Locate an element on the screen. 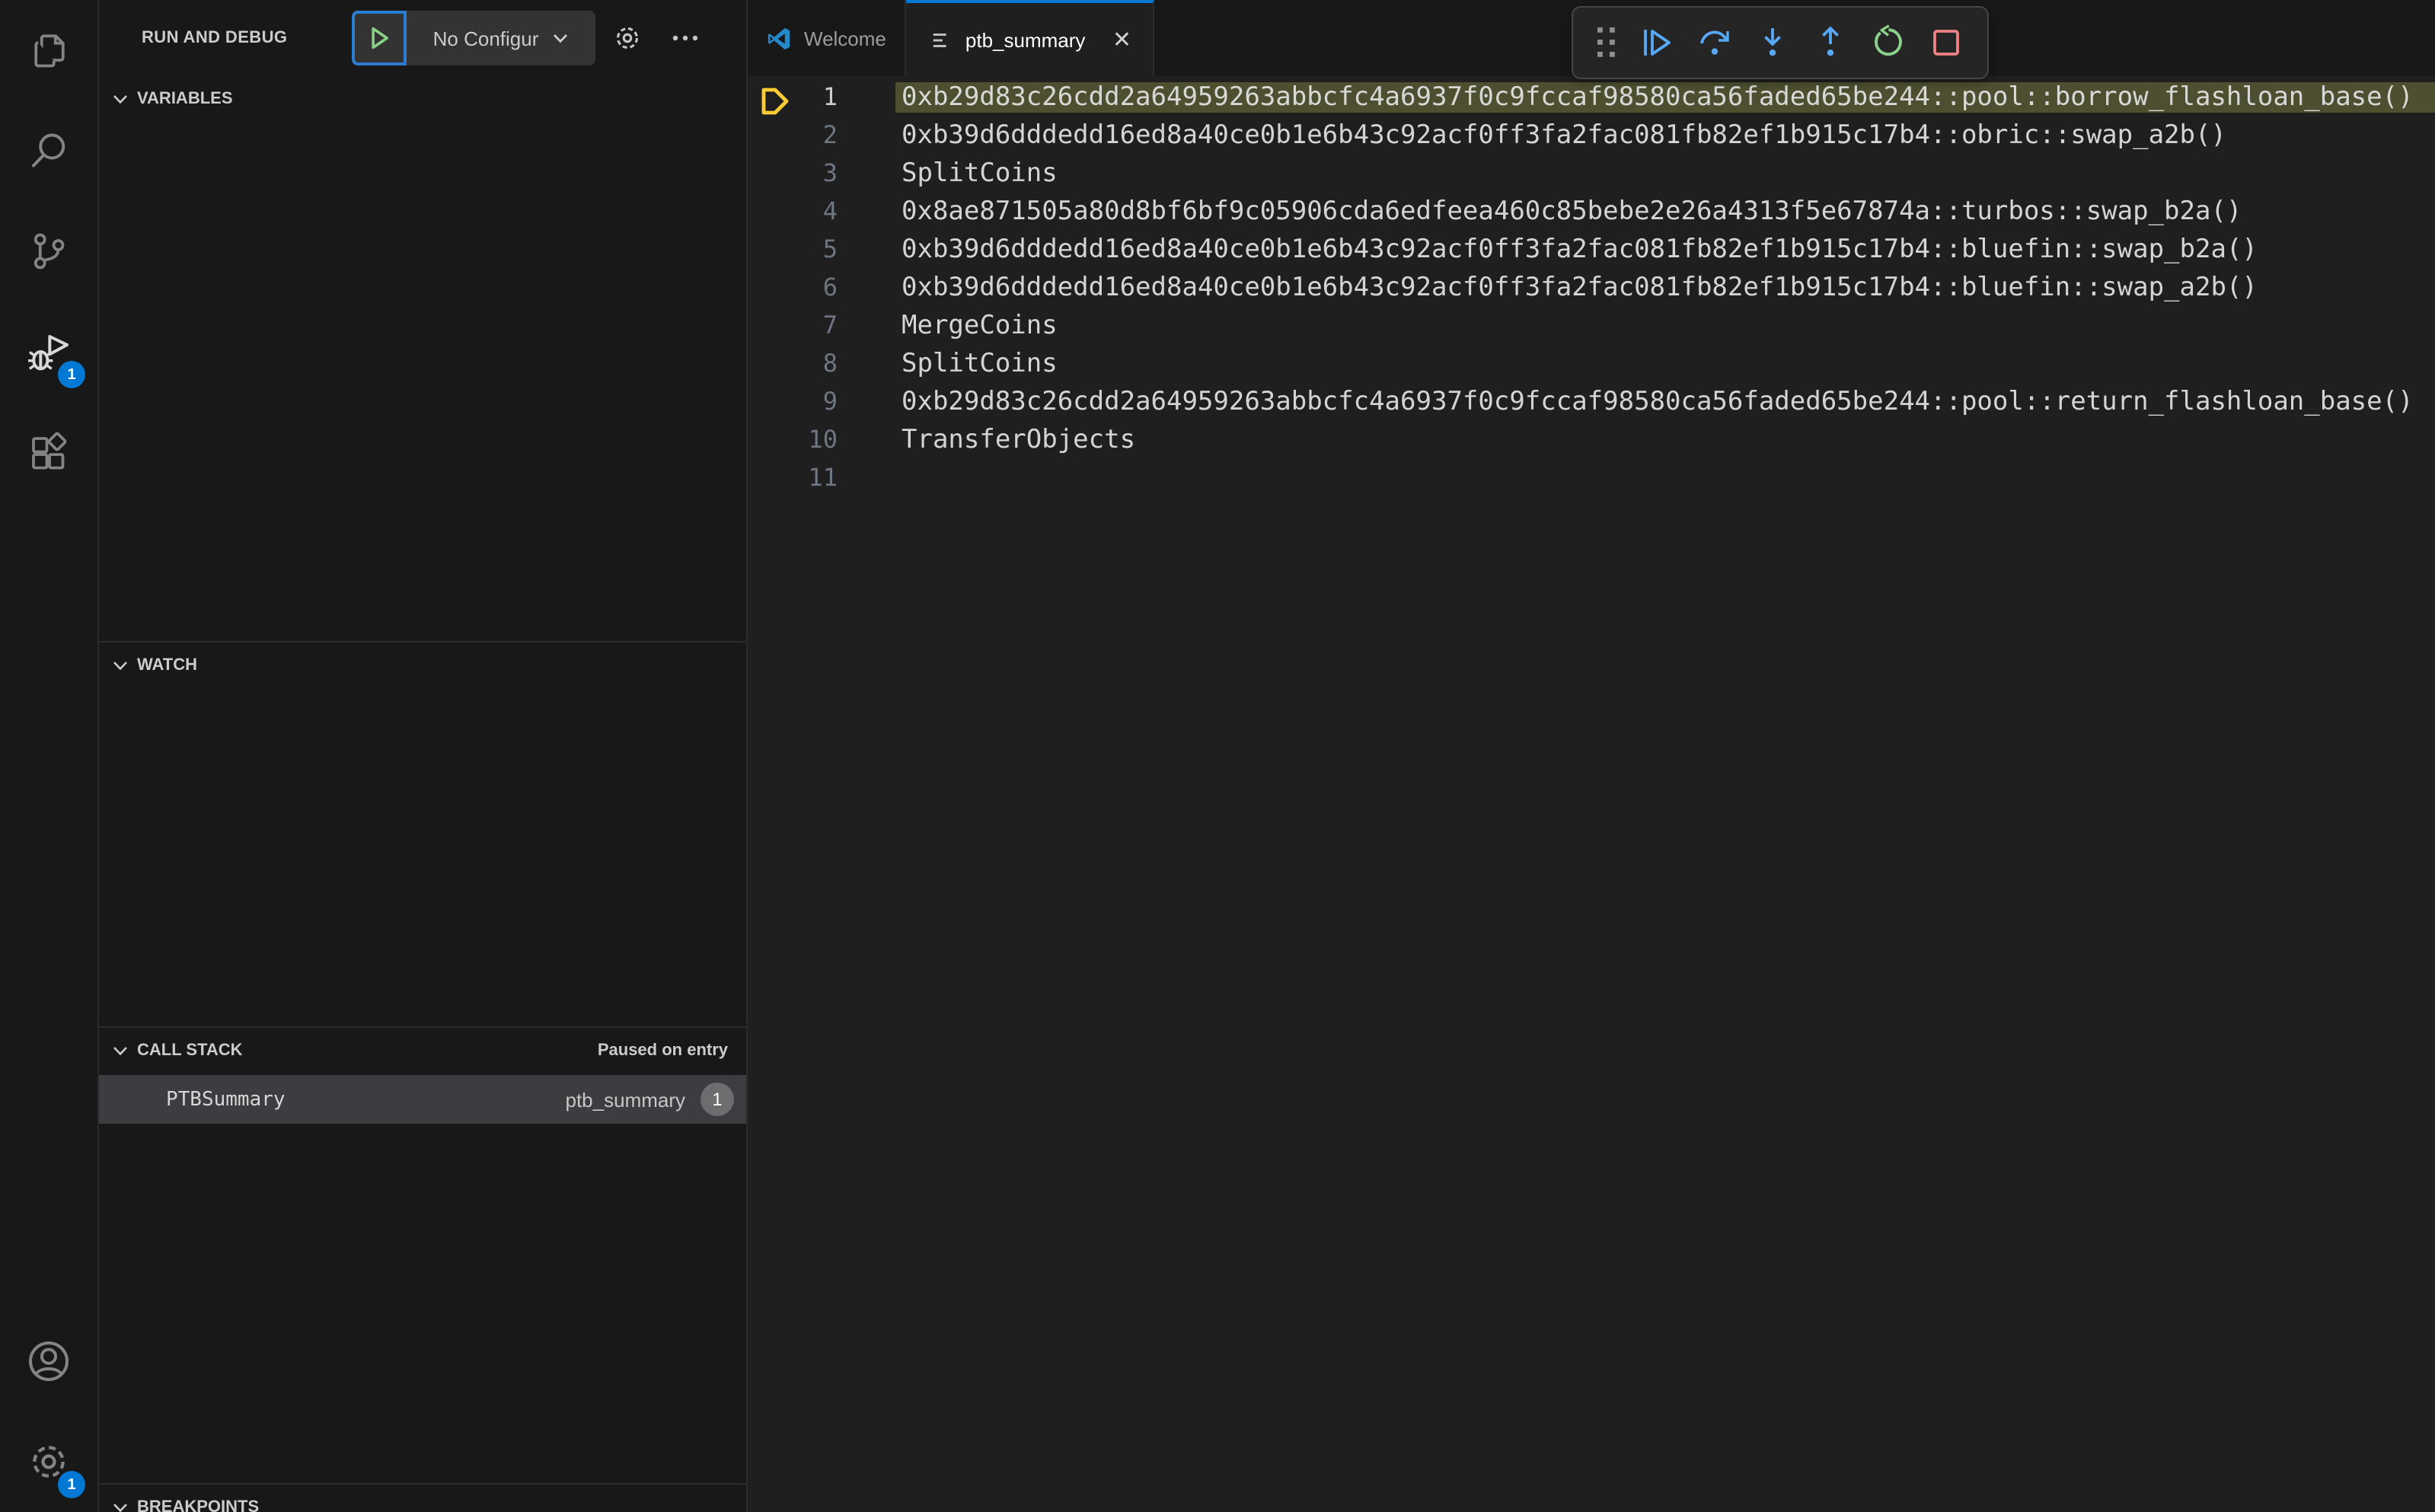  debug-toolbar is located at coordinates (1780, 42).